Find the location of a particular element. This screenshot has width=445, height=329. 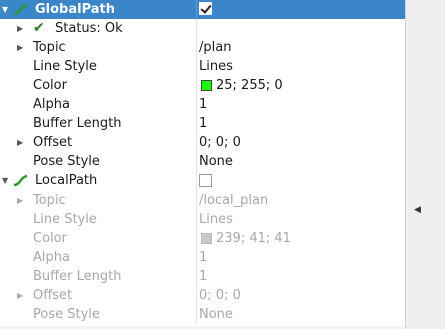

tree-row-topic: ▶ Topic /plan is located at coordinates (202, 47).